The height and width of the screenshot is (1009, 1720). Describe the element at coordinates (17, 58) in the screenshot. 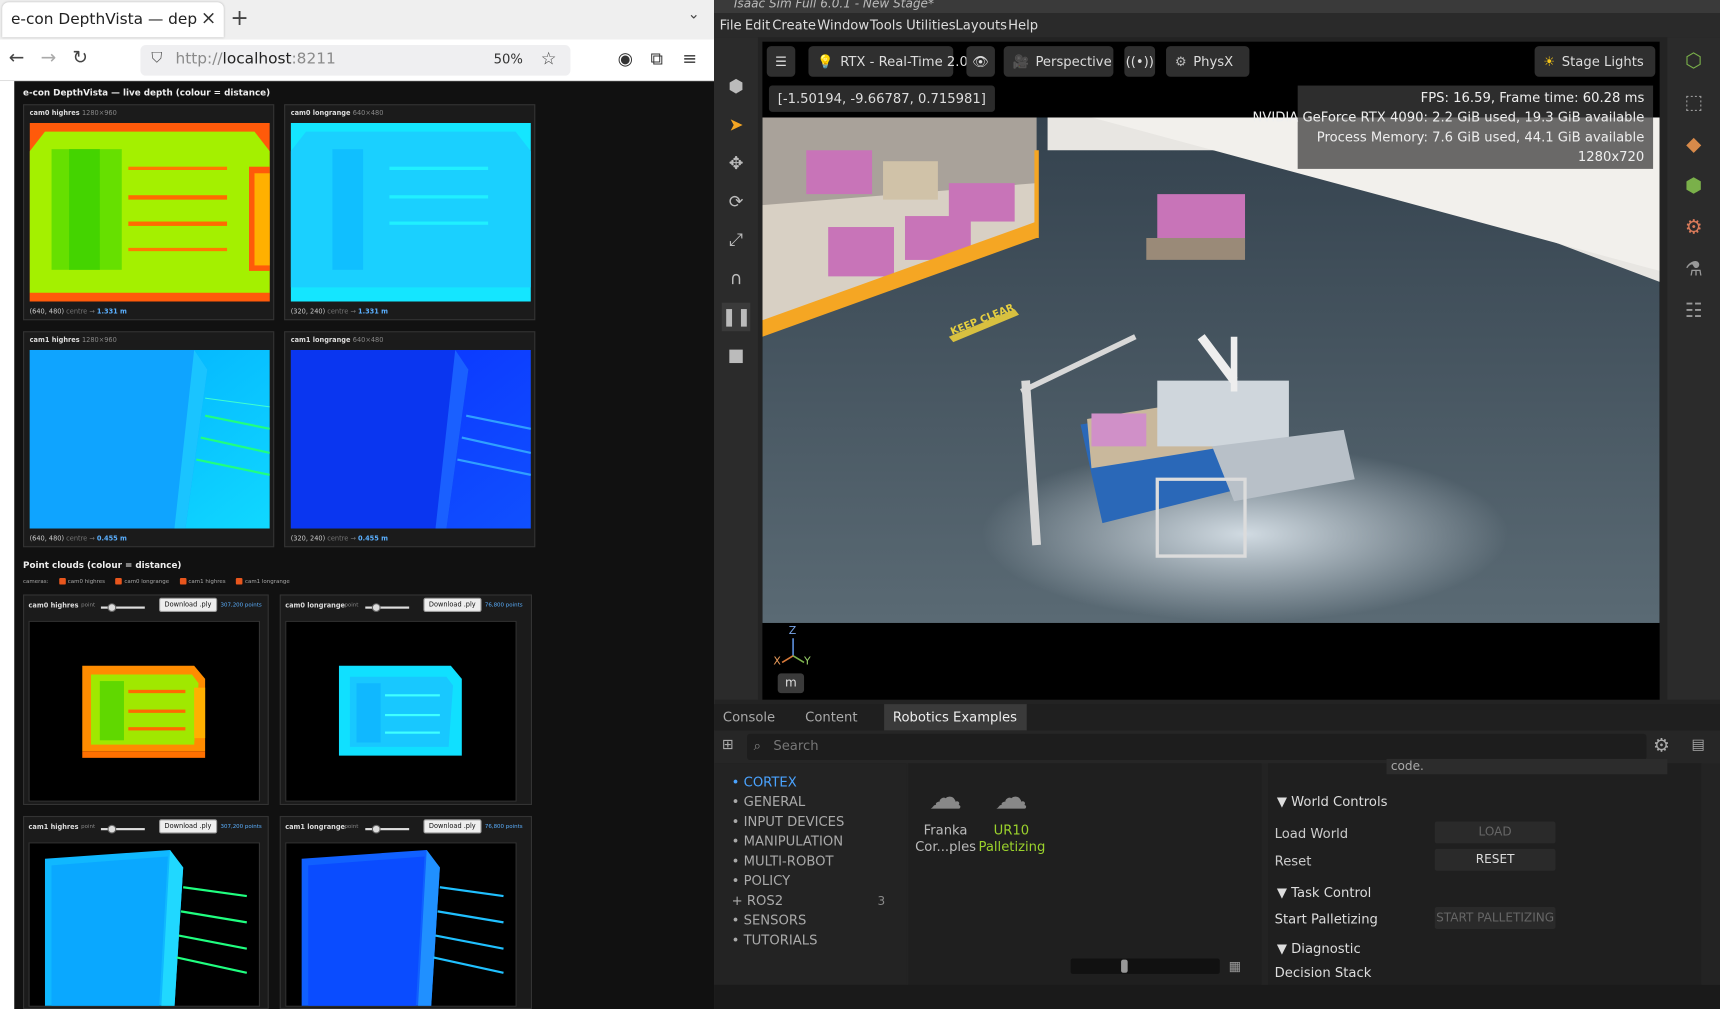

I see `back-icon: ←` at that location.